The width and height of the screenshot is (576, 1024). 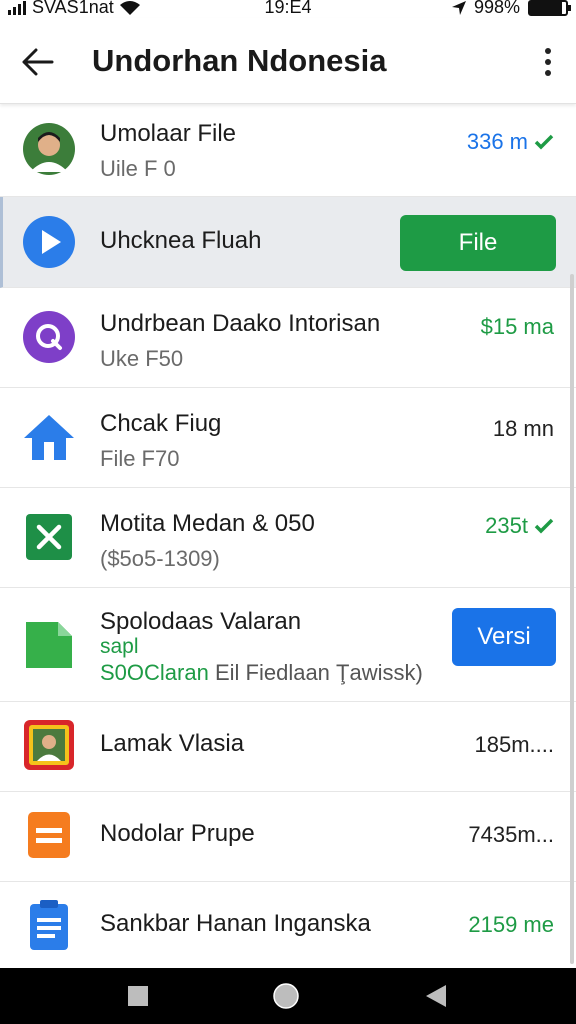 I want to click on list-item: Sankbar Hanan Inganska 2159 me, so click(x=288, y=925).